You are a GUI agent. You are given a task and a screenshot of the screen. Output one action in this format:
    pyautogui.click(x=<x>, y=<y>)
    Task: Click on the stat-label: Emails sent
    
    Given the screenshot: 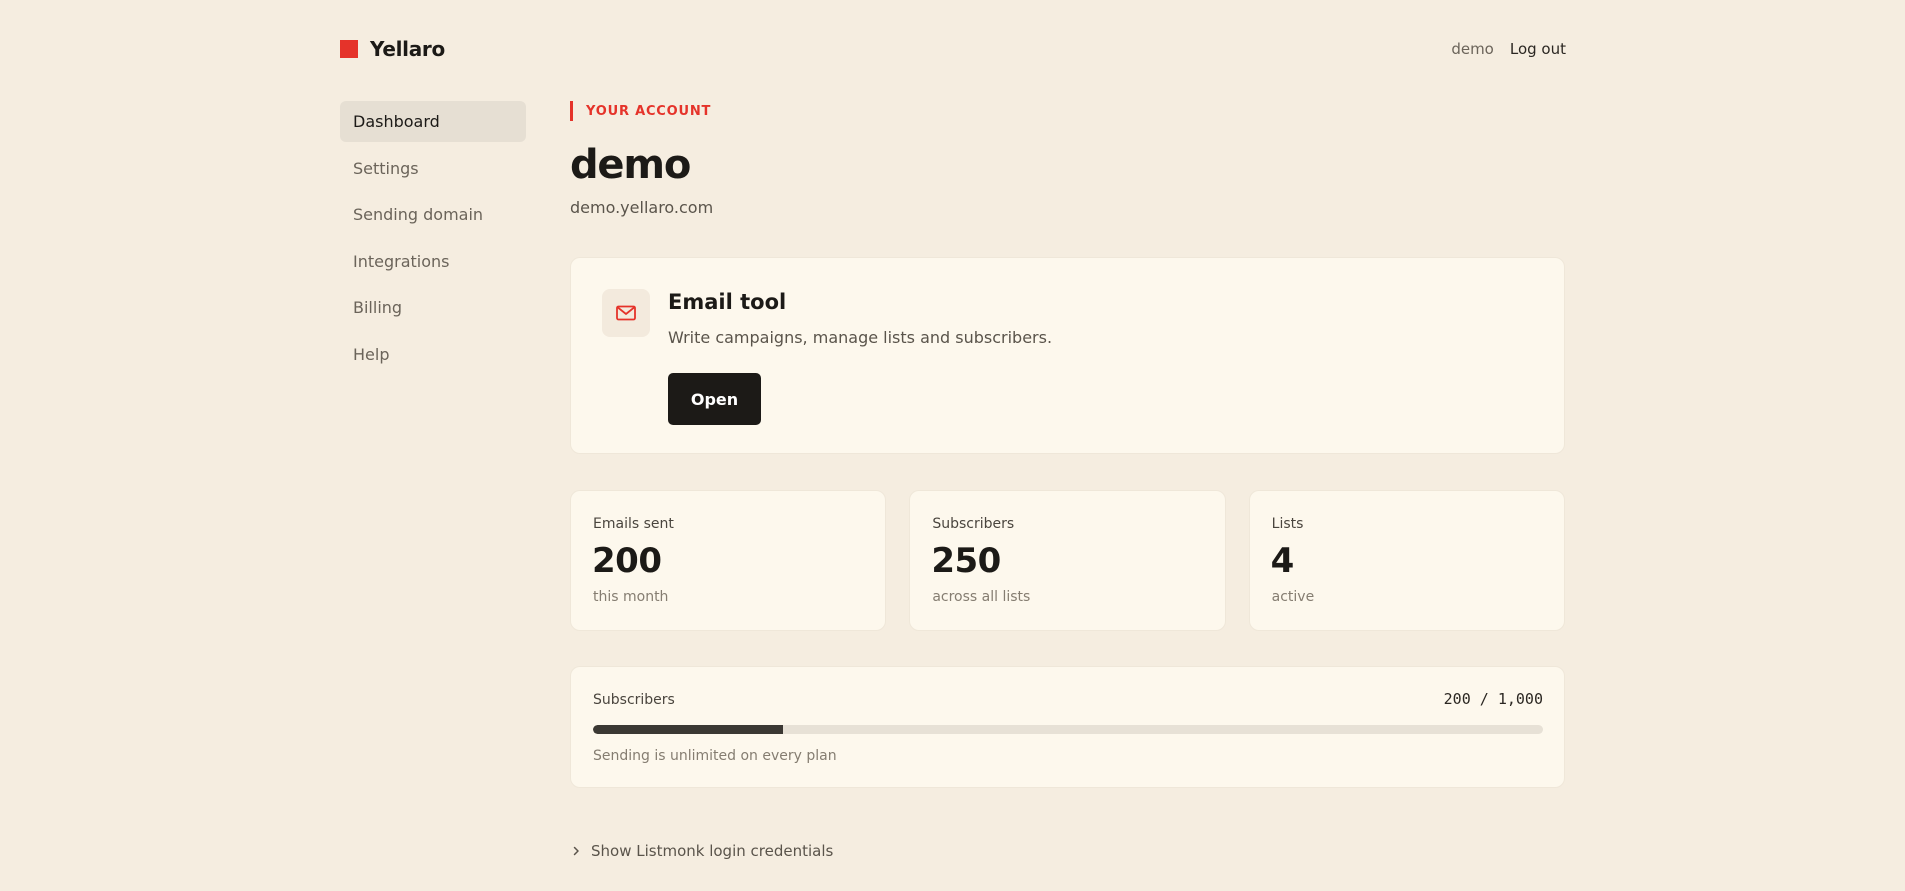 What is the action you would take?
    pyautogui.click(x=633, y=524)
    